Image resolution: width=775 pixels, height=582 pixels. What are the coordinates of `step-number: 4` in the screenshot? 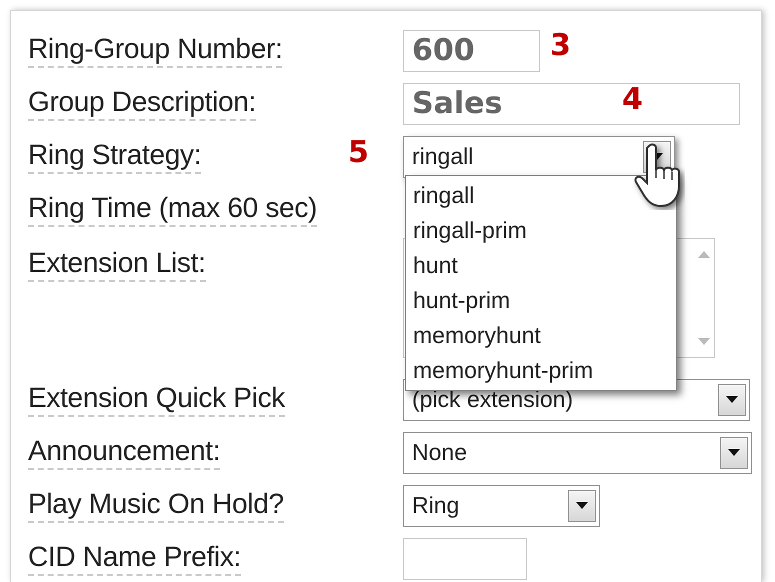 It's located at (632, 99).